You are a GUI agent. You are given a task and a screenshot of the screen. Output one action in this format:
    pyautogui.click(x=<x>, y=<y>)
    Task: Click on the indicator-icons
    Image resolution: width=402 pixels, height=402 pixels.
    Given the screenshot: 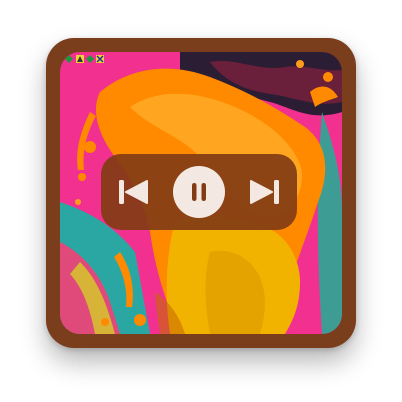 What is the action you would take?
    pyautogui.click(x=84, y=59)
    